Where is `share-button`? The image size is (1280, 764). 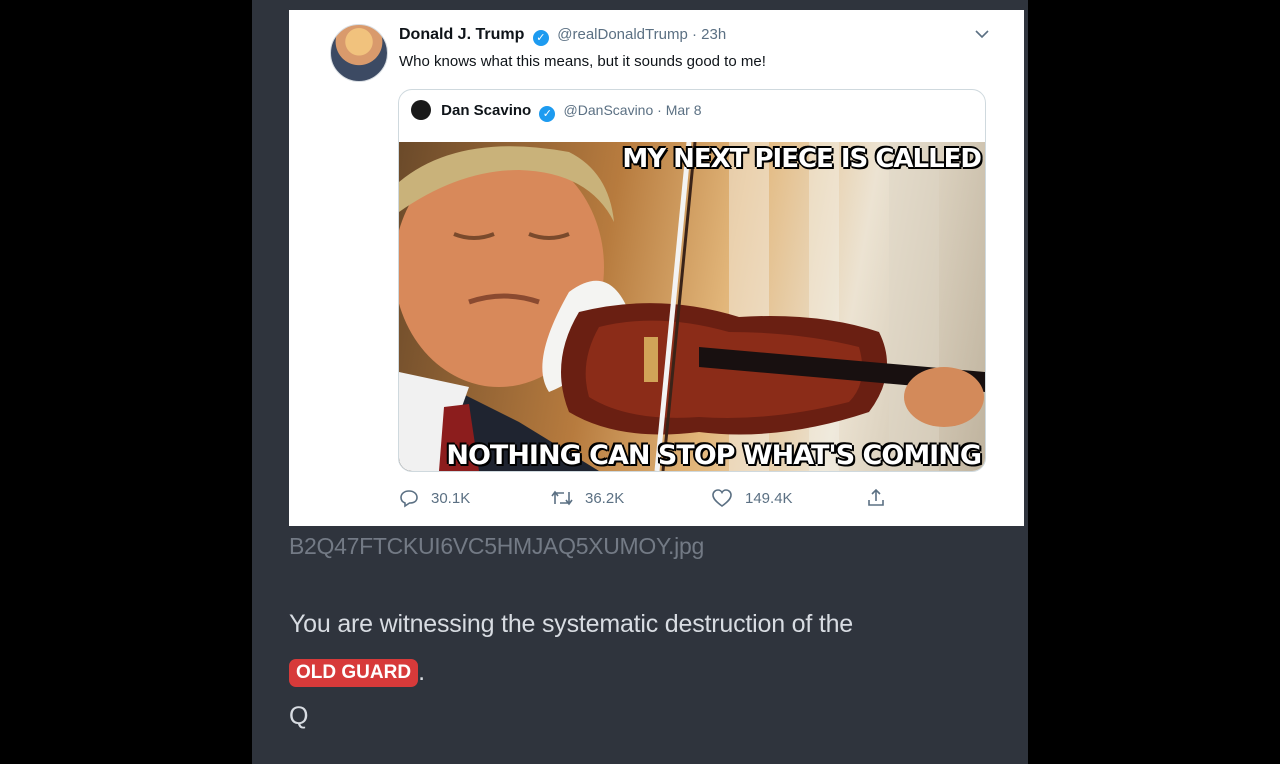 share-button is located at coordinates (876, 498).